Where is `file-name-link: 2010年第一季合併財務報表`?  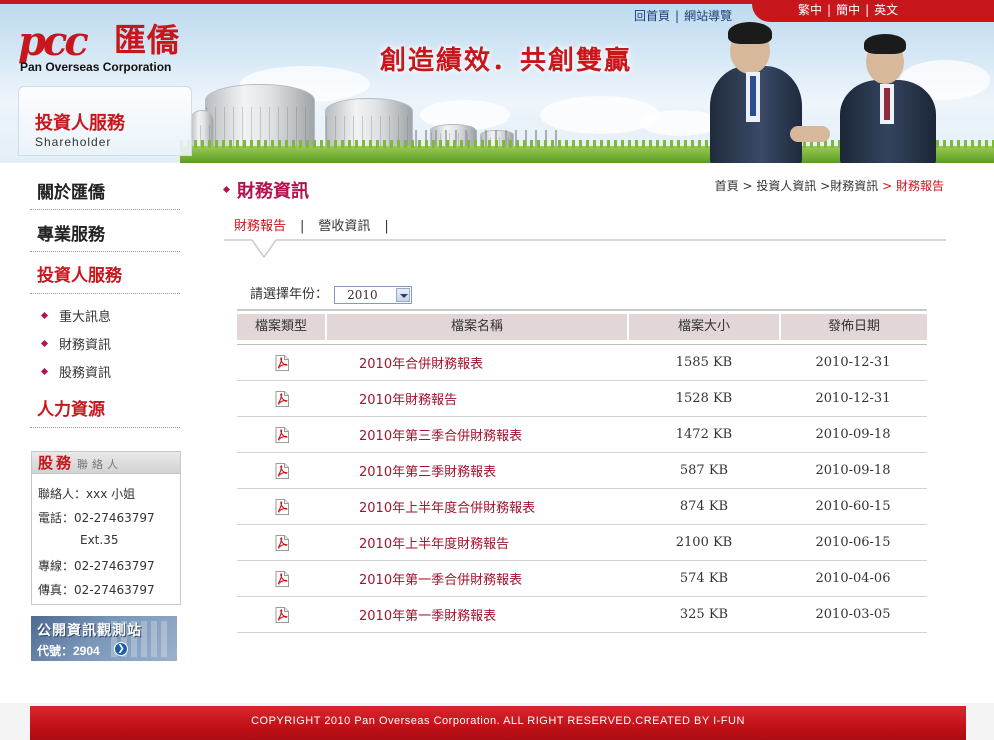 file-name-link: 2010年第一季合併財務報表 is located at coordinates (478, 578).